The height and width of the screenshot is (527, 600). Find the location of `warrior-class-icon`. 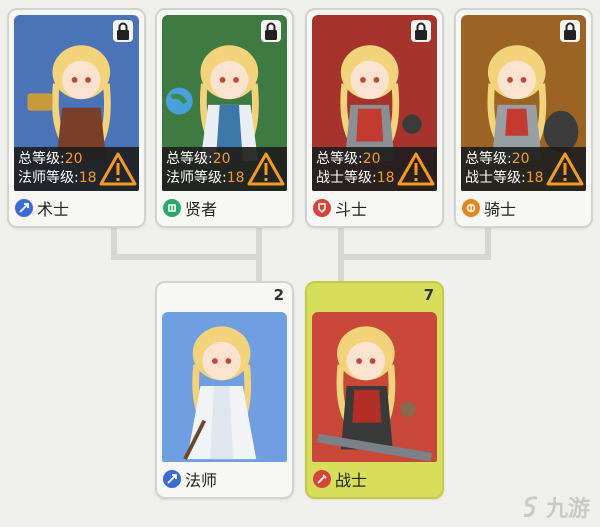

warrior-class-icon is located at coordinates (322, 479).